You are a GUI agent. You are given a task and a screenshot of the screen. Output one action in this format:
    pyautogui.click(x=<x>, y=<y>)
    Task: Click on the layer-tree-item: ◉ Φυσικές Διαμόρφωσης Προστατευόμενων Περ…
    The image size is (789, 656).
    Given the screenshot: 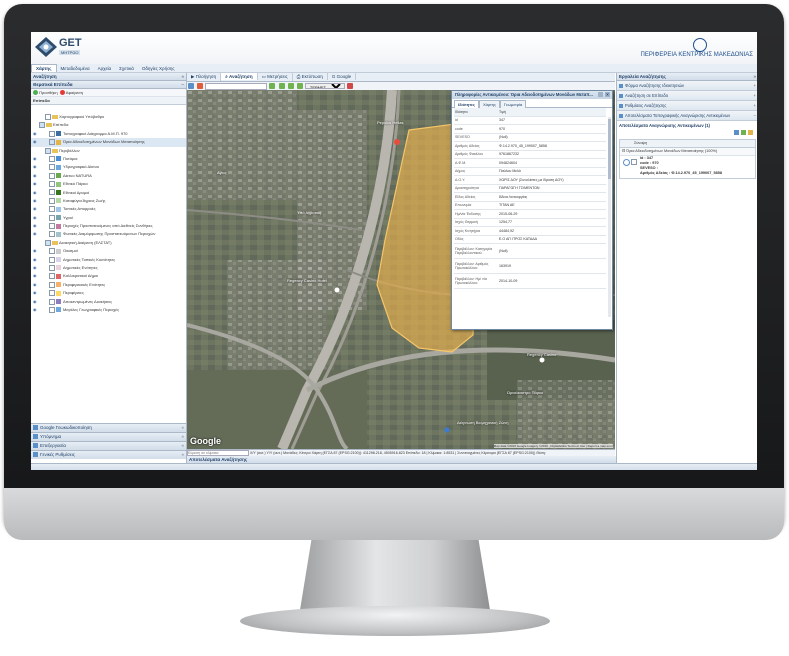 What is the action you would take?
    pyautogui.click(x=108, y=234)
    